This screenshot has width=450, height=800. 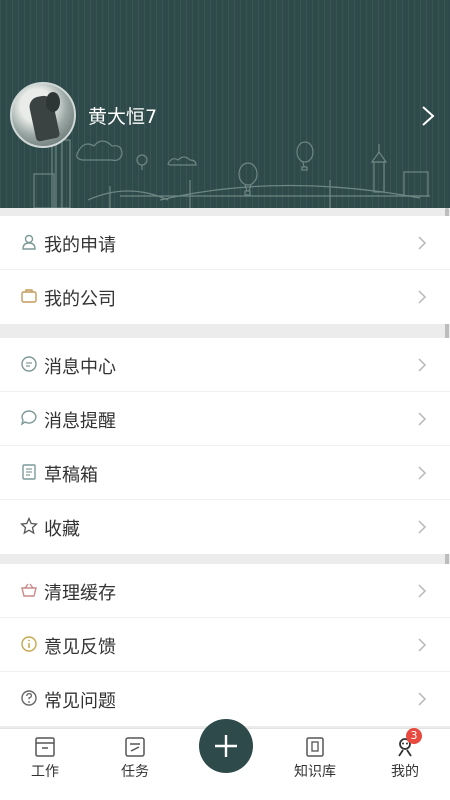 What do you see at coordinates (414, 736) in the screenshot?
I see `notification-badge: 3` at bounding box center [414, 736].